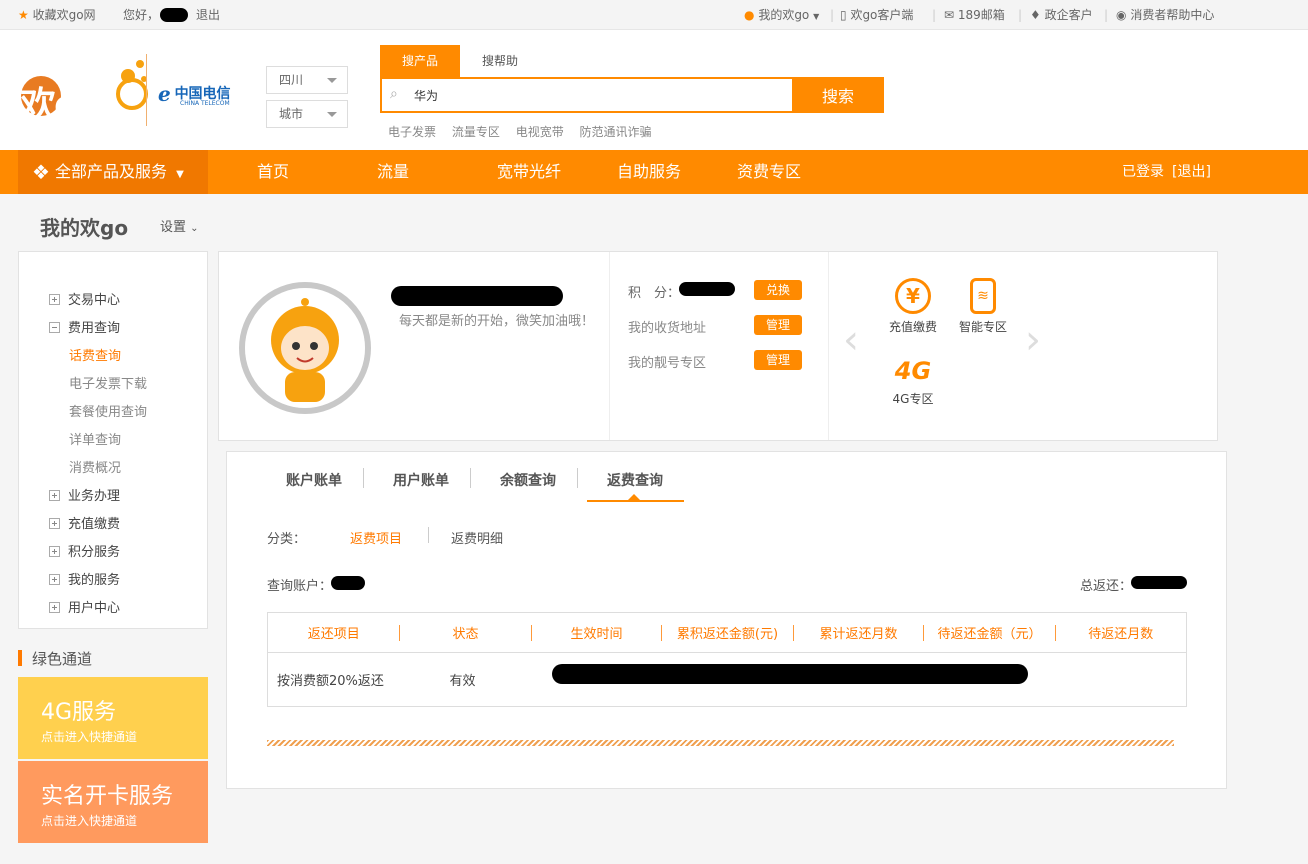  I want to click on redeem-points-button: 兑换, so click(778, 290).